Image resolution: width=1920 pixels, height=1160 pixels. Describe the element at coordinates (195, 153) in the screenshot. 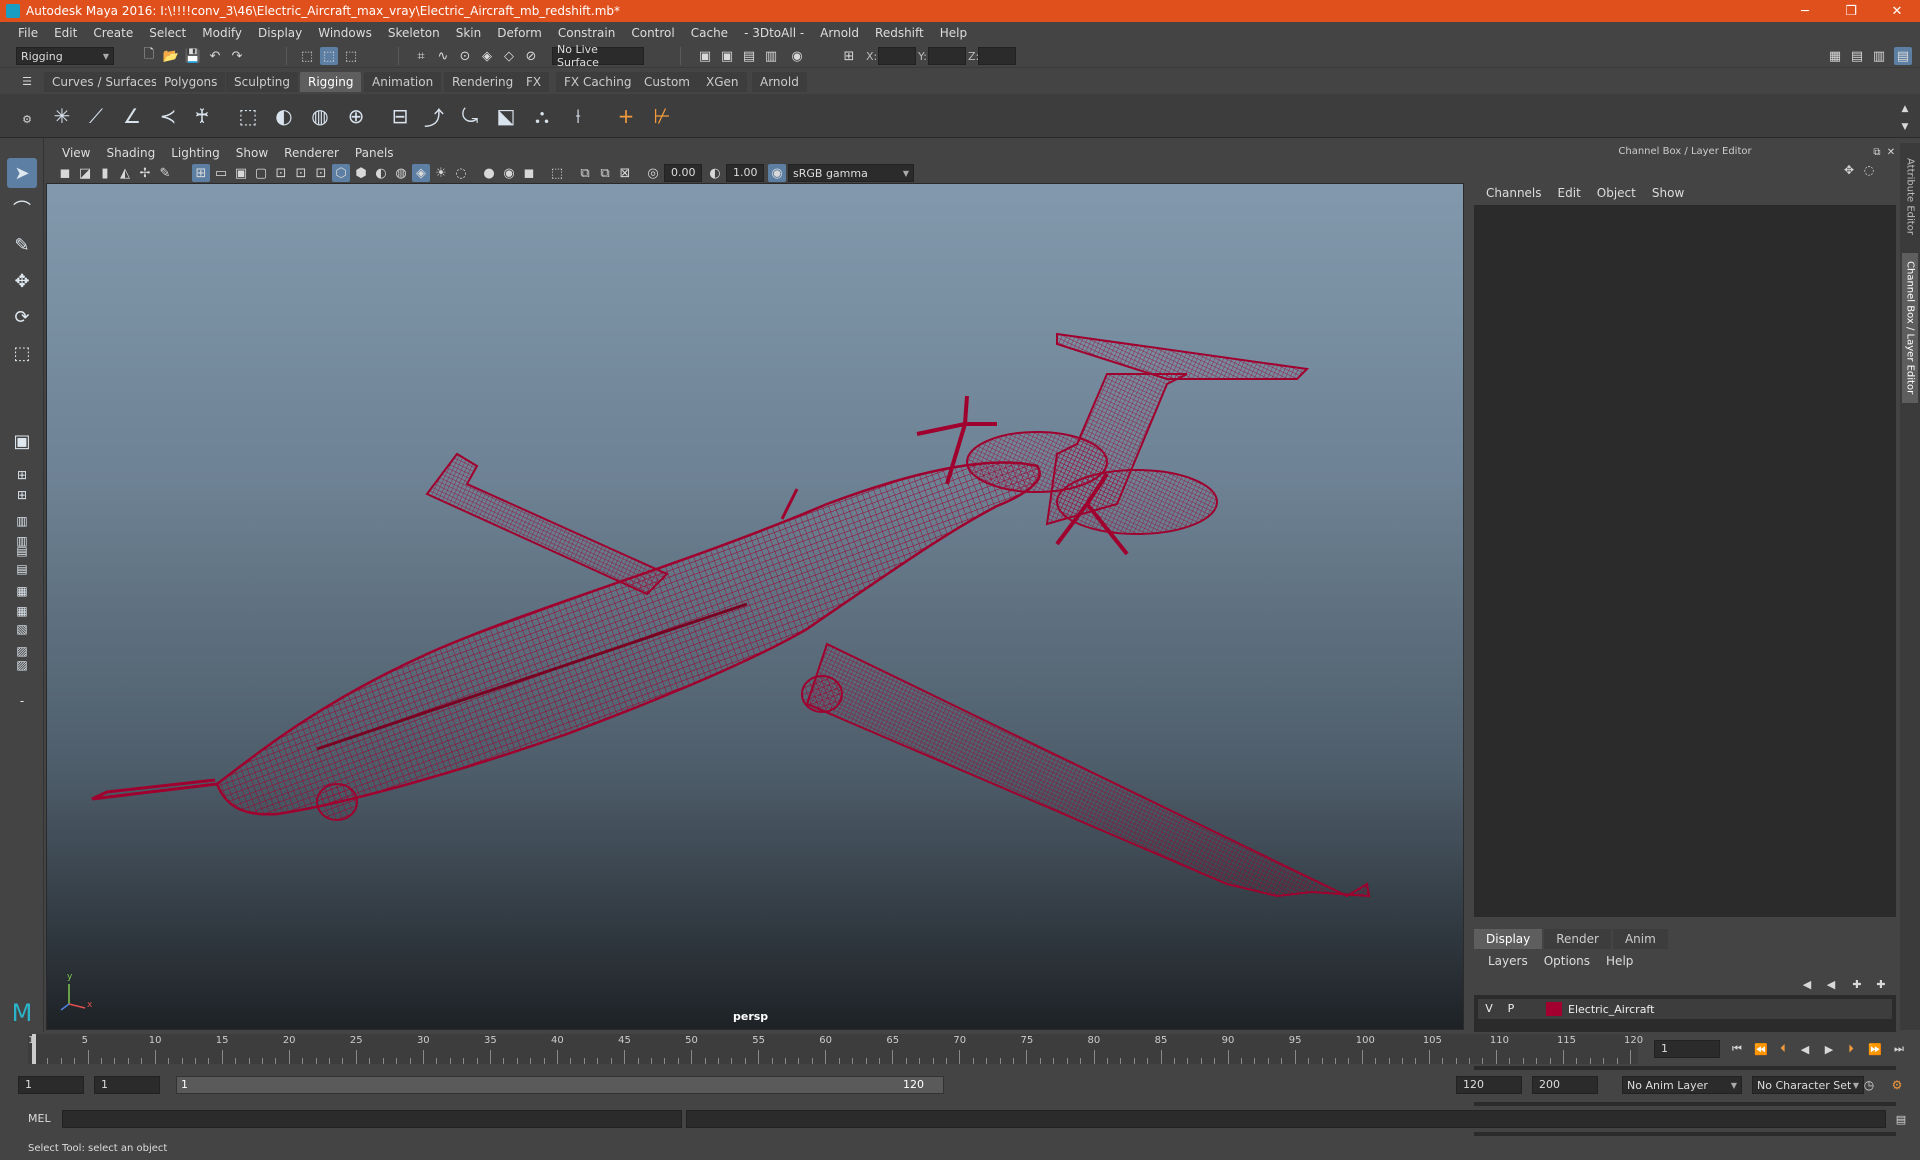

I see `panel-menu-lighting: Lighting` at that location.